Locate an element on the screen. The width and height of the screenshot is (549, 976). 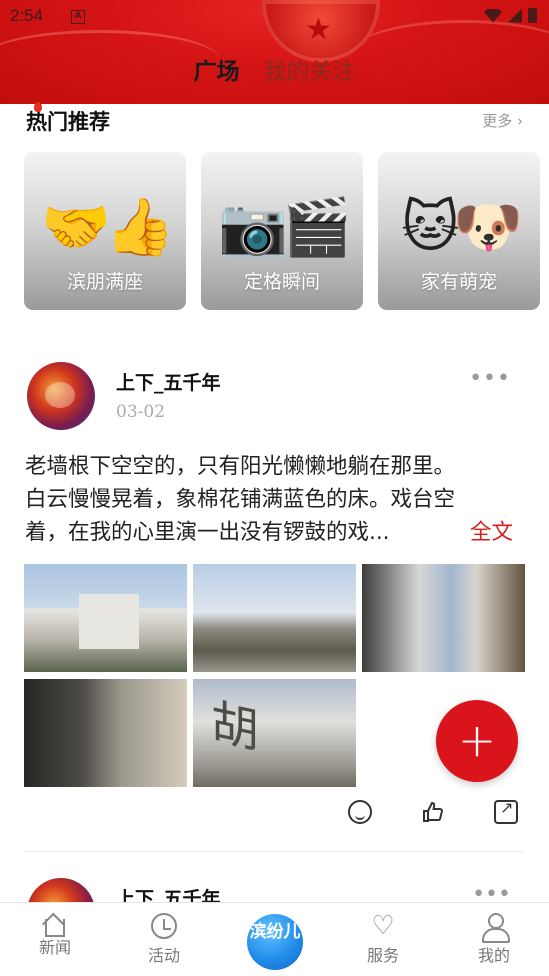
nav-mine: 我的 is located at coordinates (494, 939).